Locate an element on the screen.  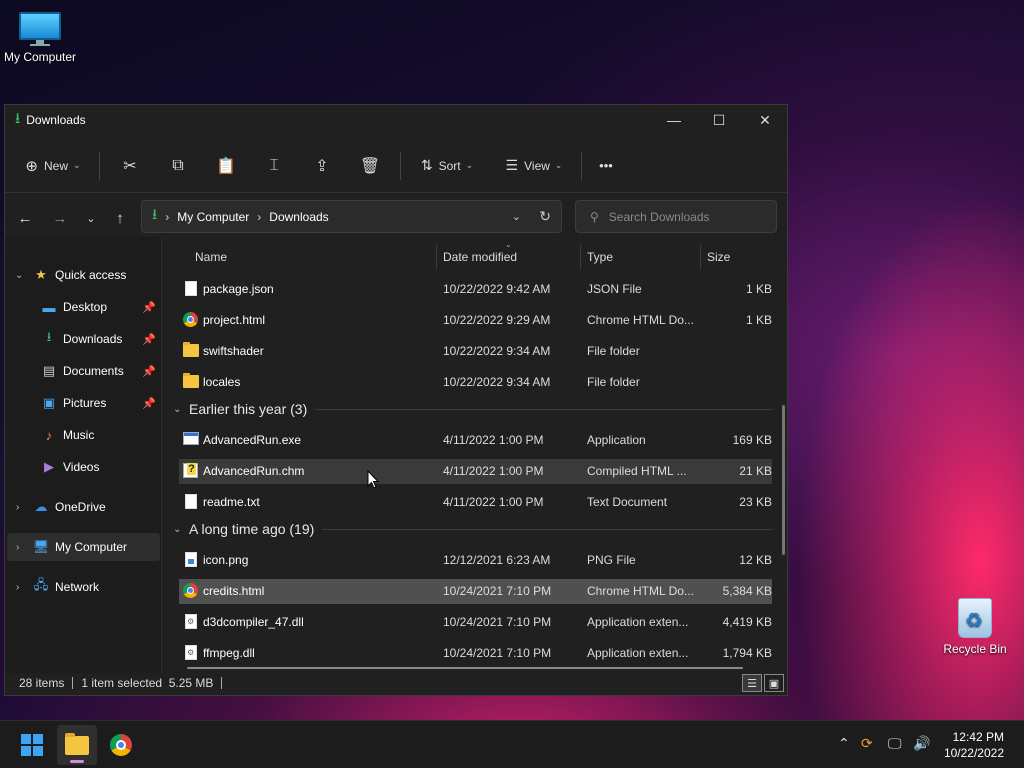
computer-icon is located at coordinates (40, 29).